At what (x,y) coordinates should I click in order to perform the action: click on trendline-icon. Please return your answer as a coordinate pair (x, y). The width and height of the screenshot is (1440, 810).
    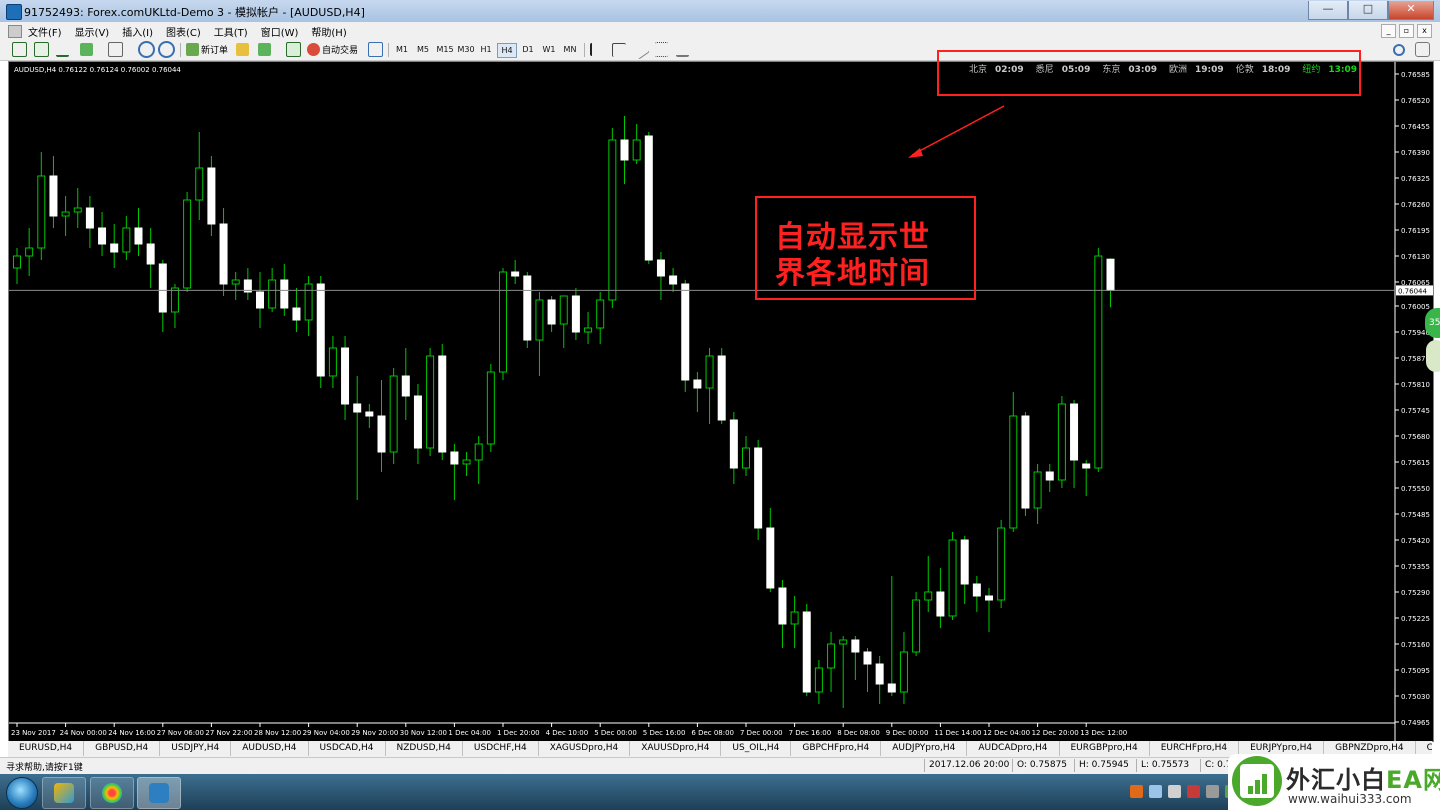
    Looking at the image, I should click on (640, 49).